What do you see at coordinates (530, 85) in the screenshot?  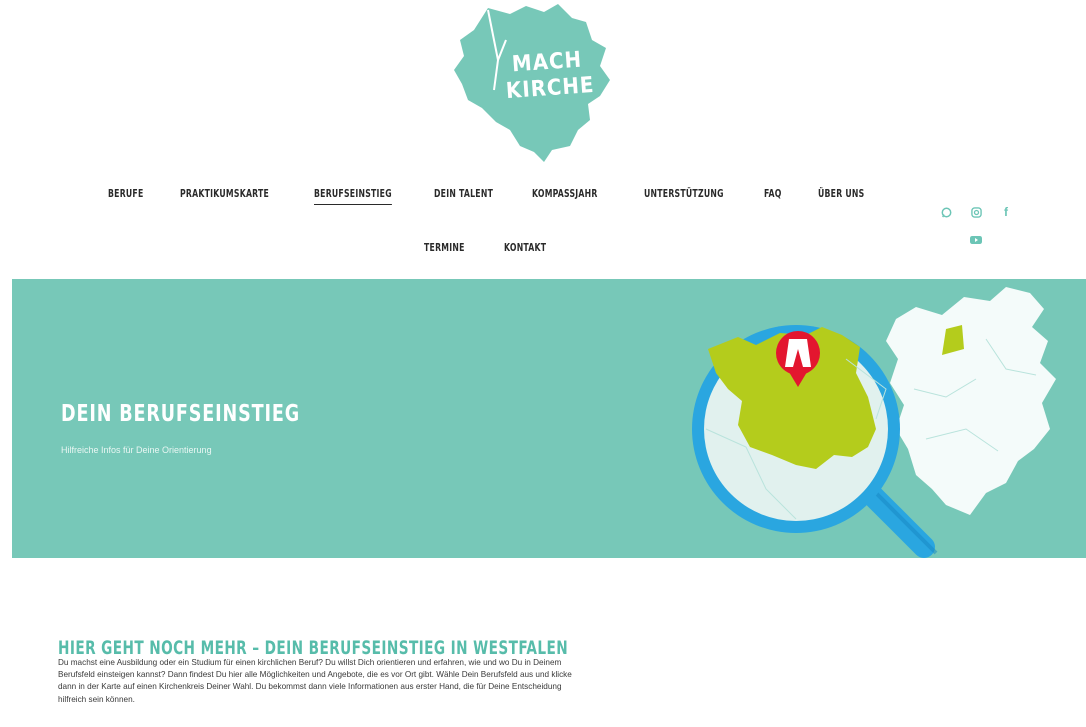 I see `site-logo: MACH KIRCHE` at bounding box center [530, 85].